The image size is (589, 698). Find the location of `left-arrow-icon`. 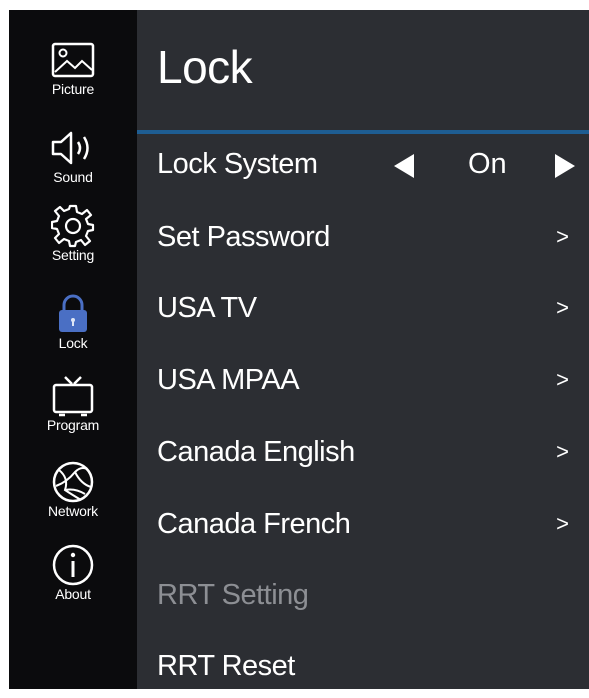

left-arrow-icon is located at coordinates (404, 166).